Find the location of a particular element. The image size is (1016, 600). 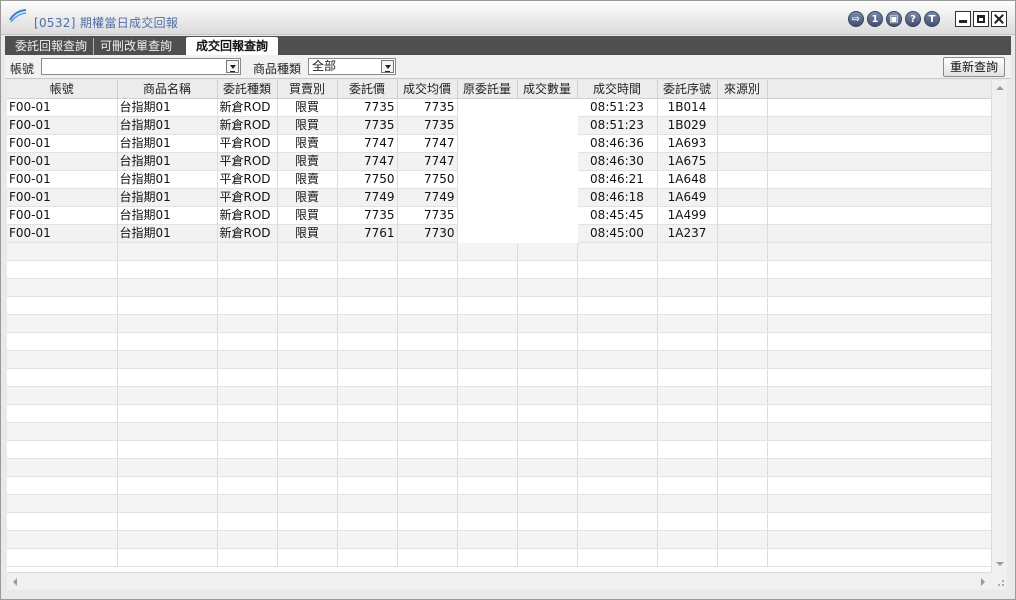

tab-bar: 委託回報查詢 可刪改單查詢 成交回報查詢 is located at coordinates (508, 45).